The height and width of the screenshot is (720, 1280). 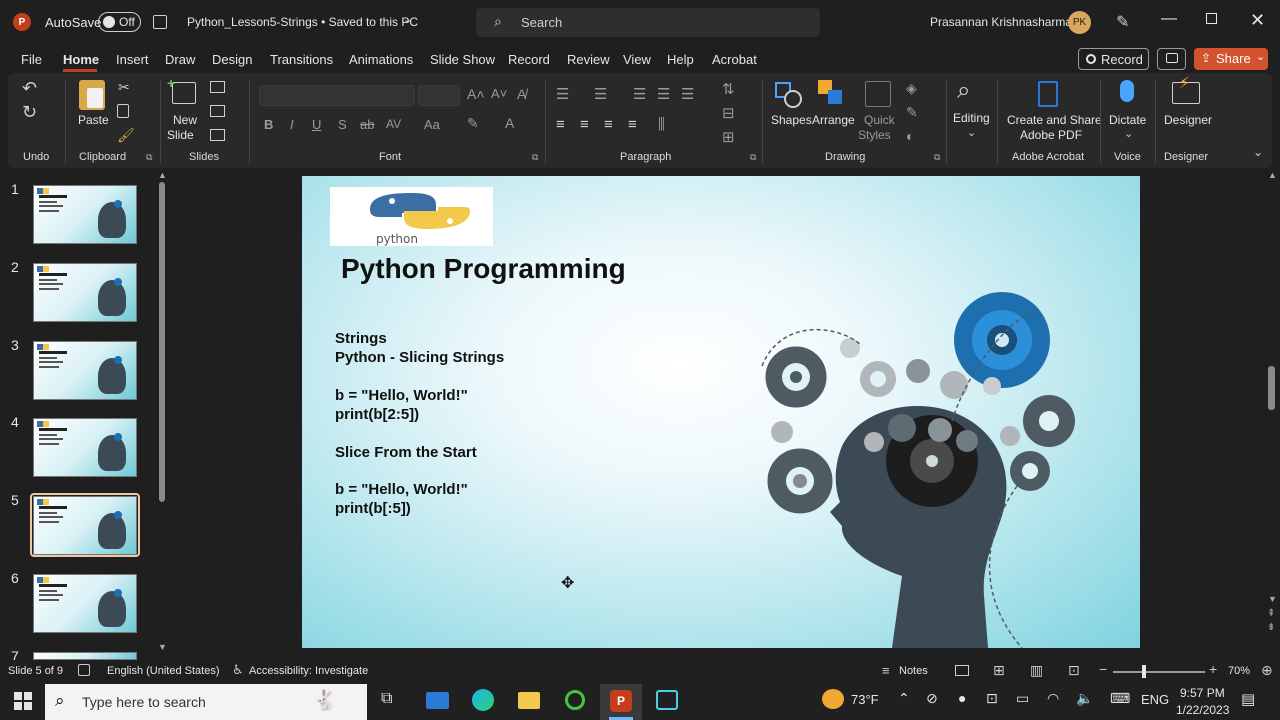 What do you see at coordinates (639, 94) in the screenshot?
I see `decrease-indent-icon: ☰` at bounding box center [639, 94].